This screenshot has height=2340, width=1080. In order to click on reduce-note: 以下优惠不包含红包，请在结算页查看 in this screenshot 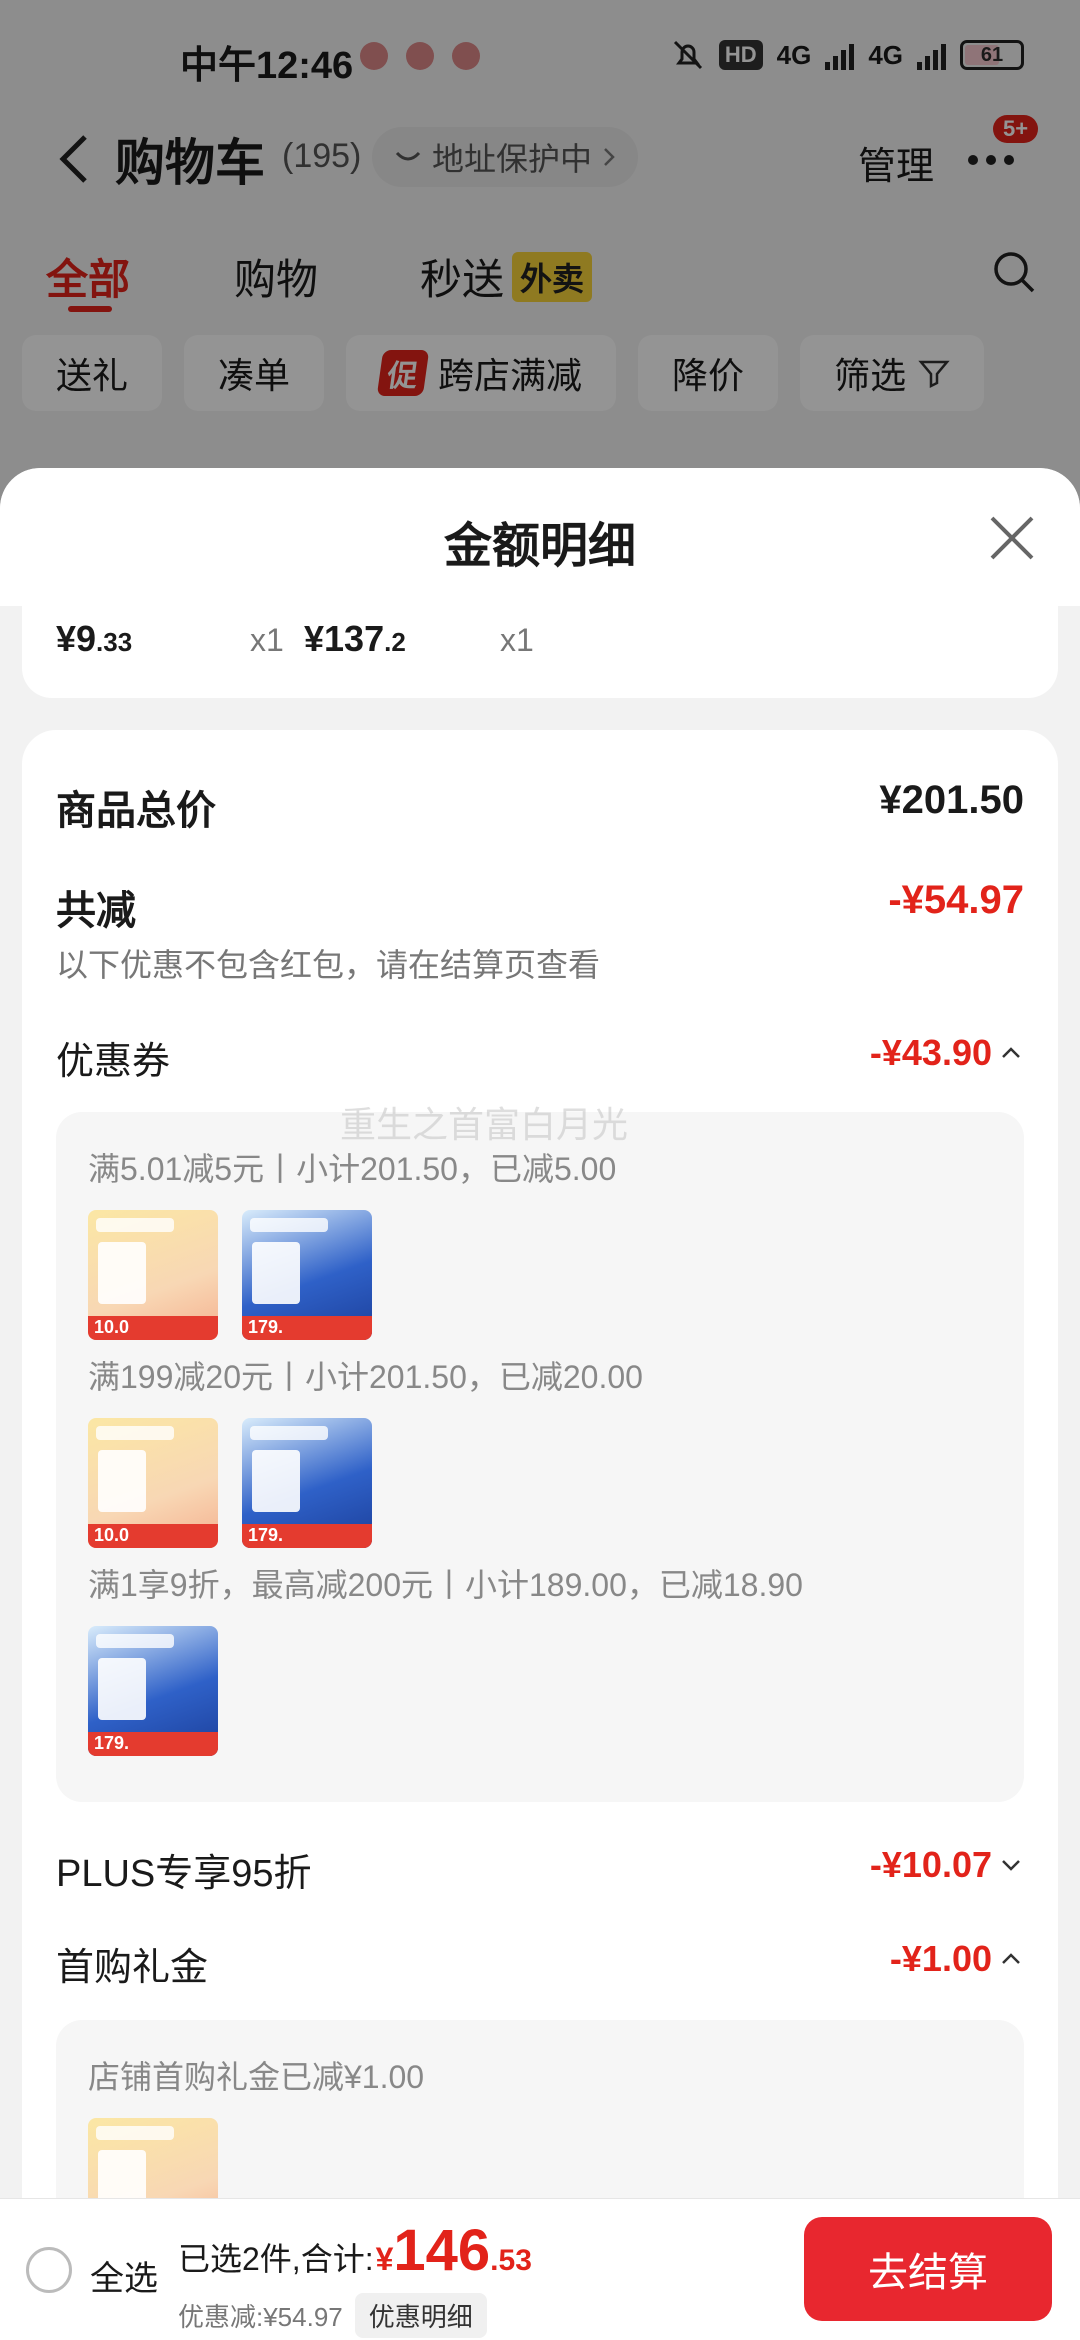, I will do `click(328, 965)`.